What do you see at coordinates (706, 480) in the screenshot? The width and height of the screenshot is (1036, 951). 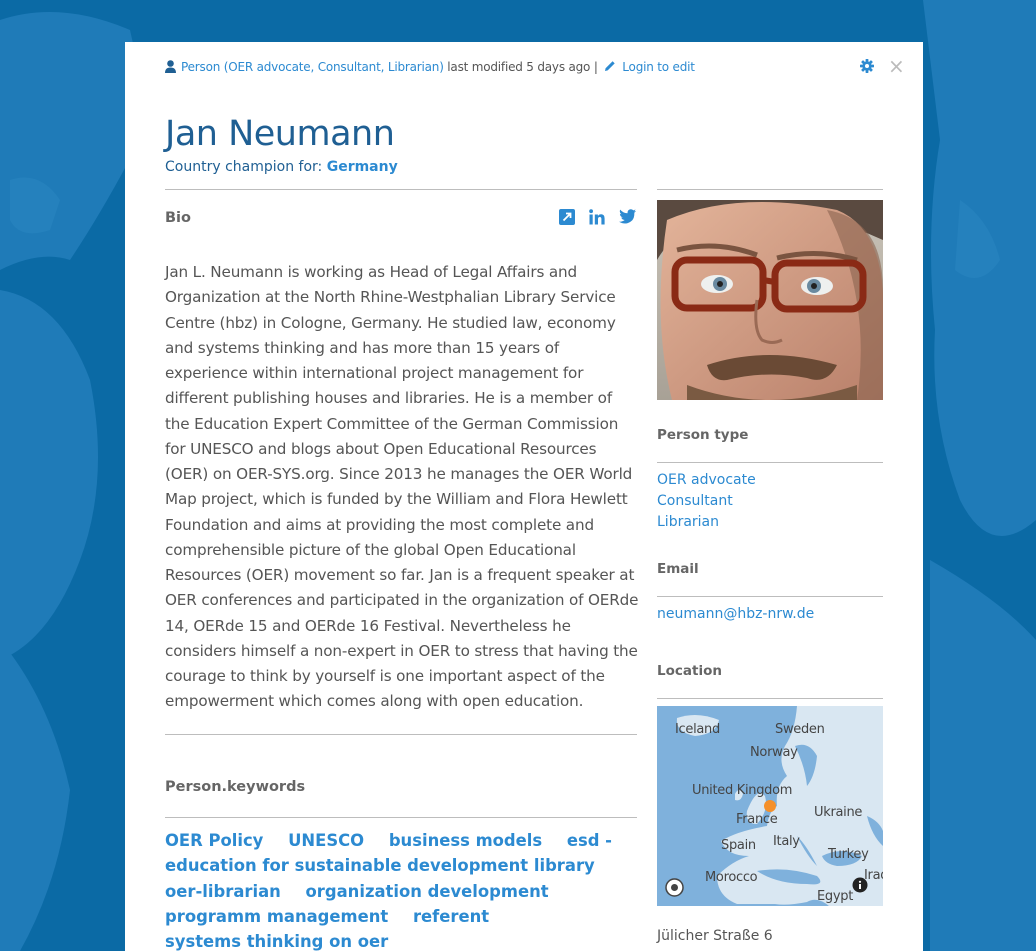 I see `person-type-link: OER advocate` at bounding box center [706, 480].